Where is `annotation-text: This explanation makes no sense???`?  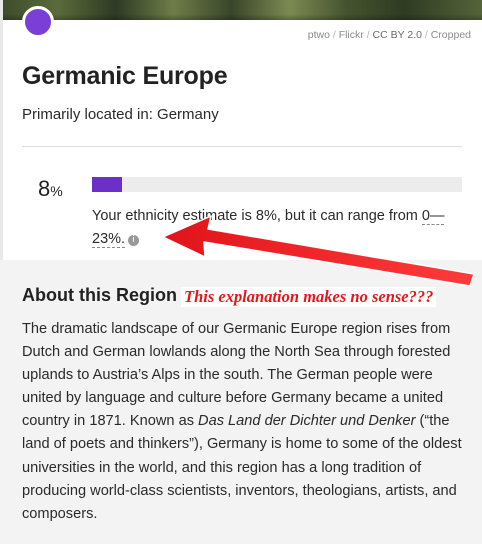 annotation-text: This explanation makes no sense??? is located at coordinates (309, 297).